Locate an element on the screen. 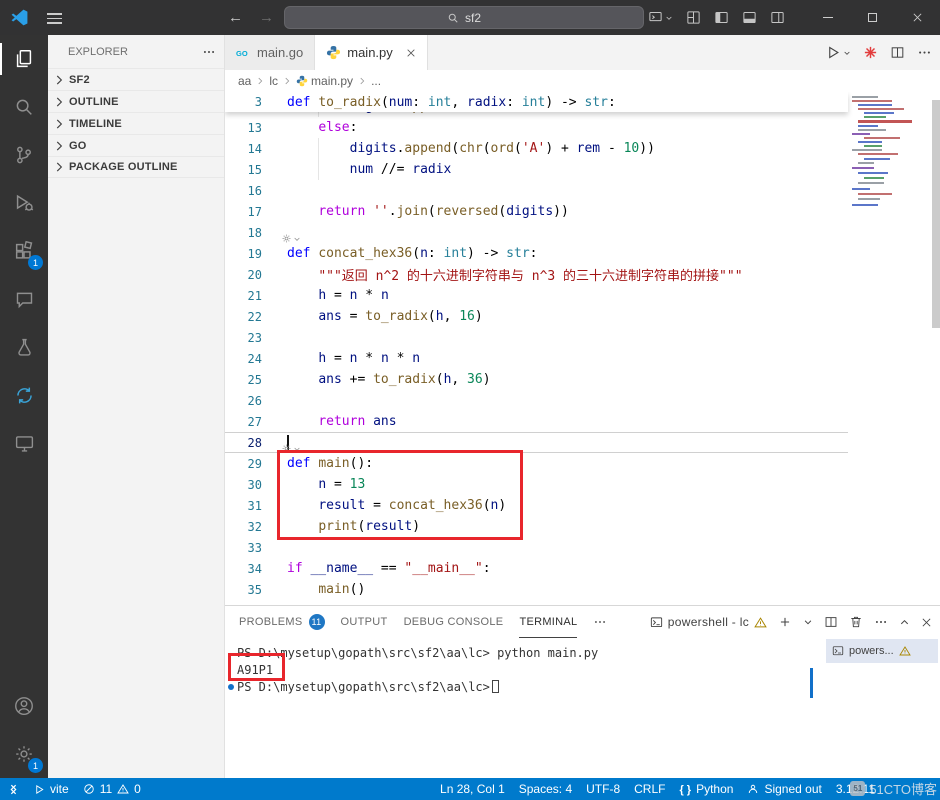 The width and height of the screenshot is (940, 800). explorer-more-actions-icon is located at coordinates (209, 52).